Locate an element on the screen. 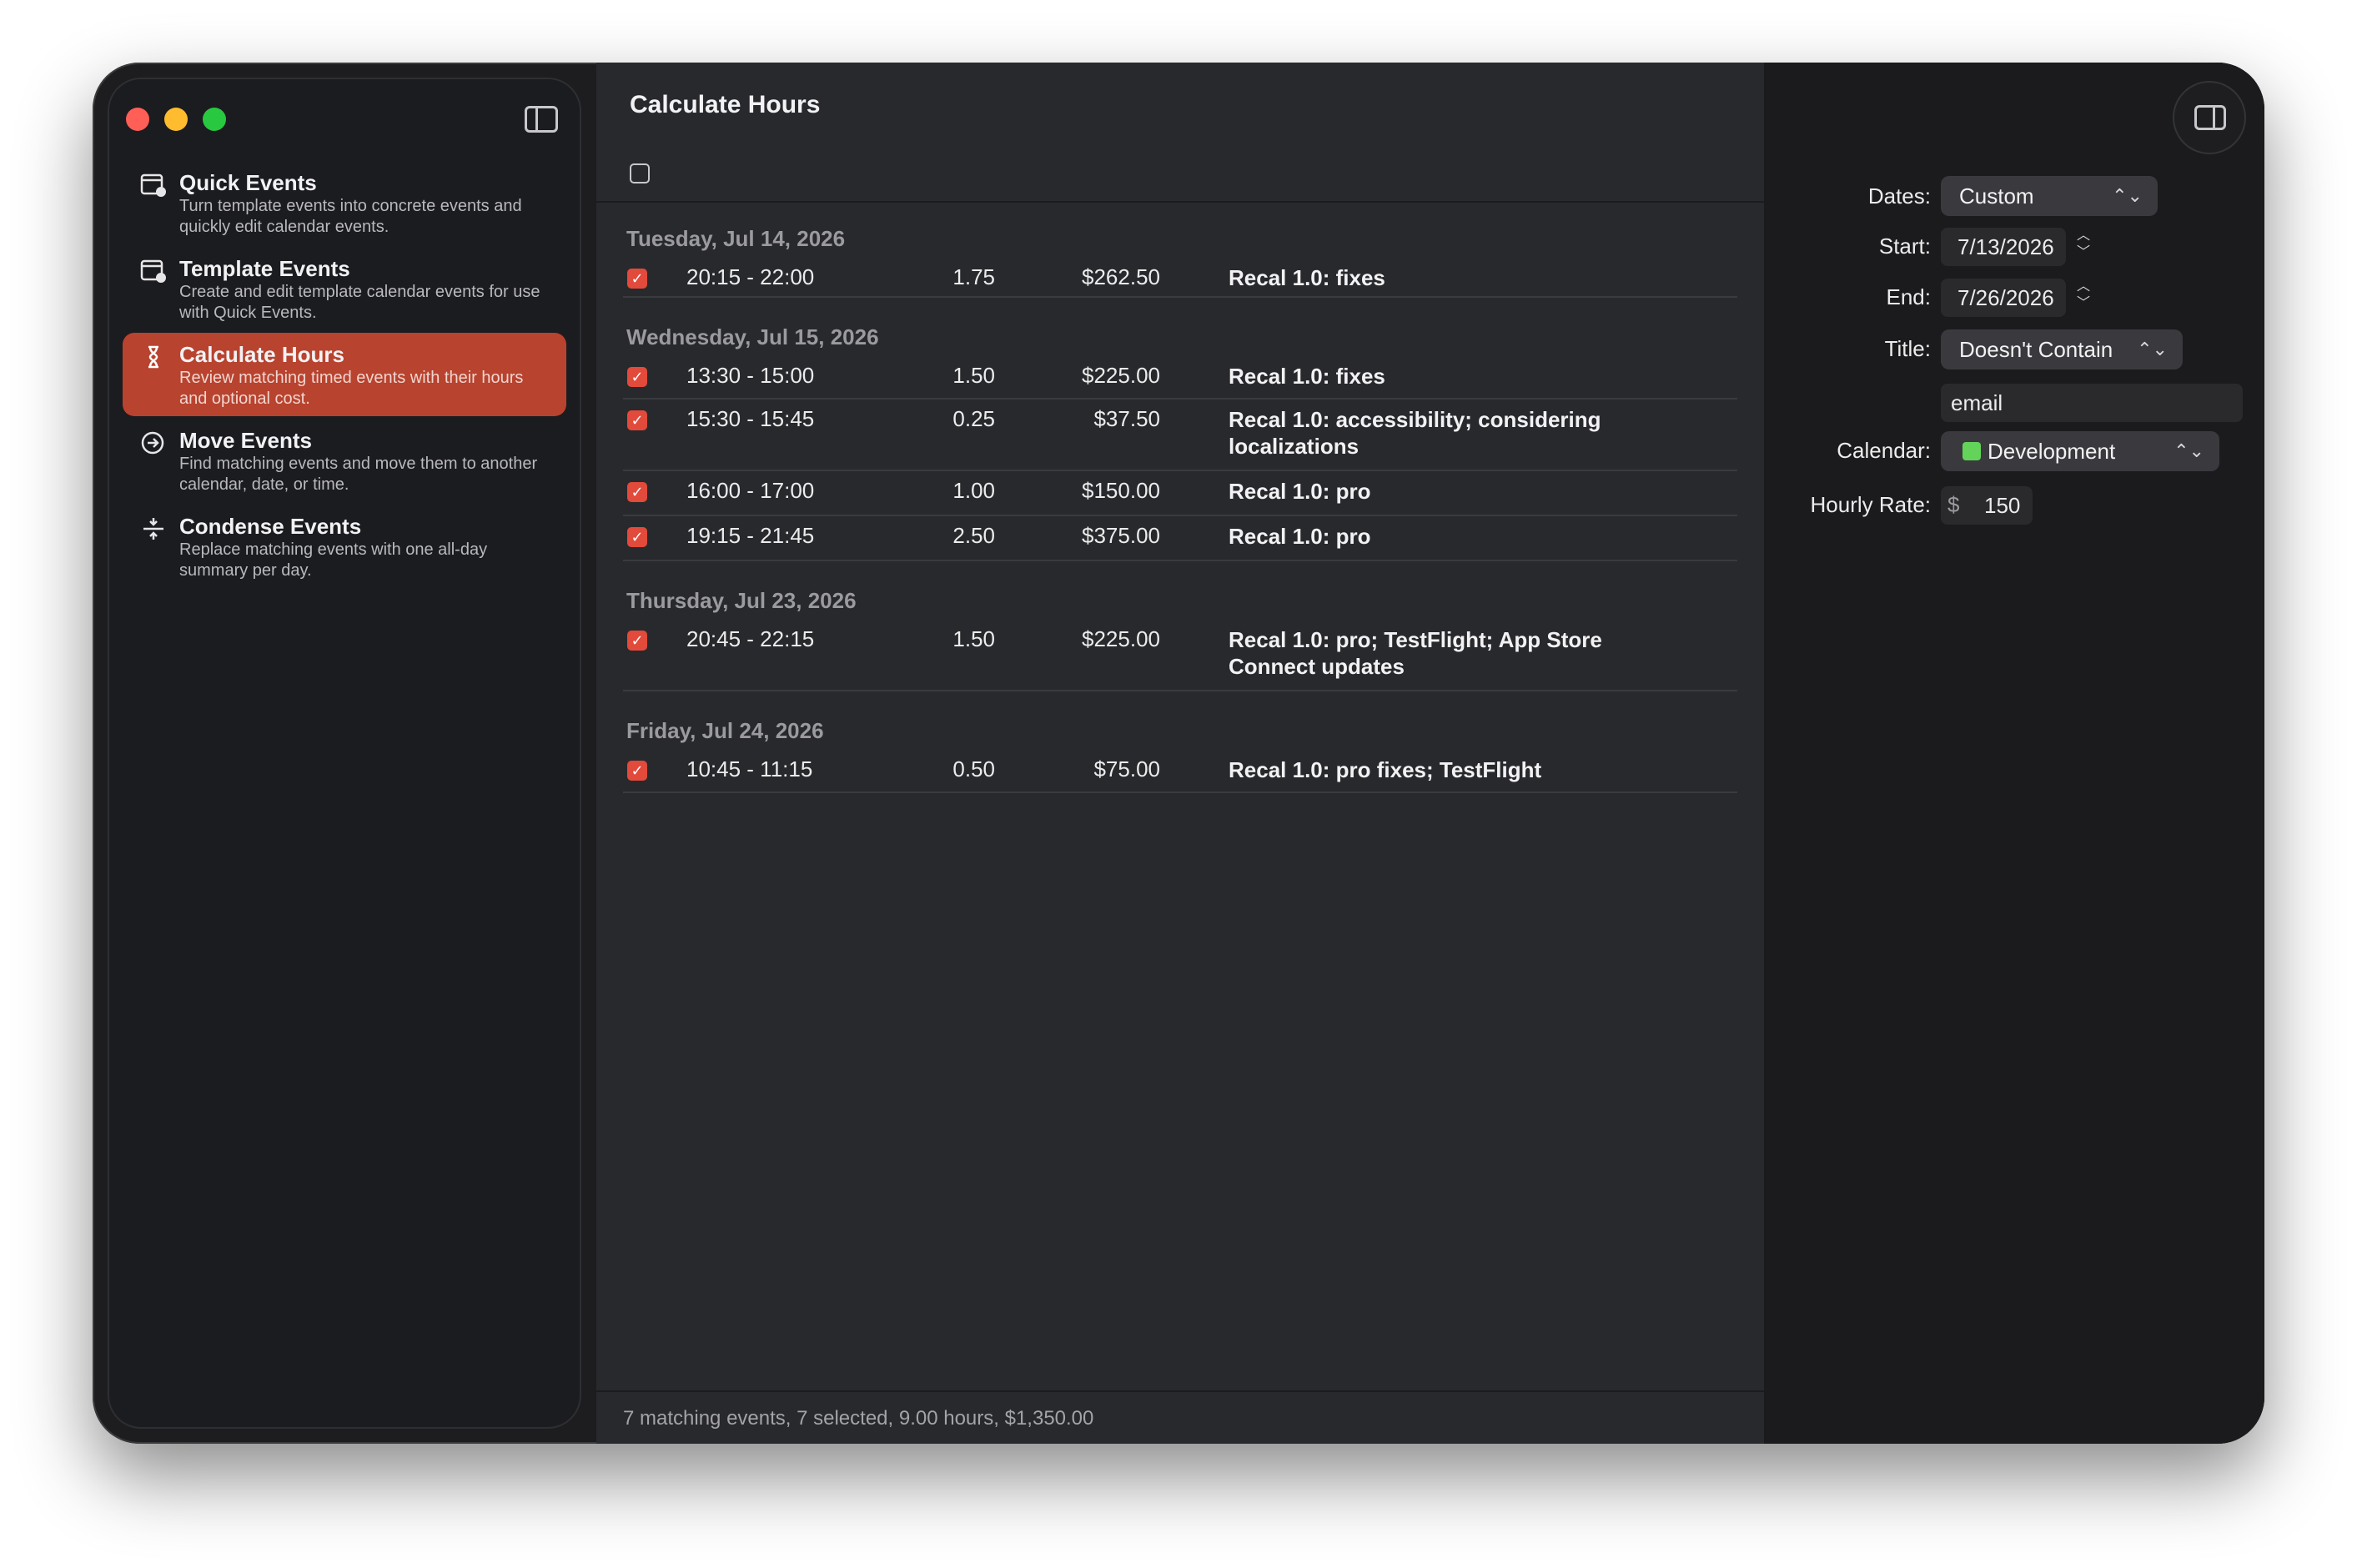 This screenshot has height=1568, width=2357. inspector-toggle-button is located at coordinates (2209, 117).